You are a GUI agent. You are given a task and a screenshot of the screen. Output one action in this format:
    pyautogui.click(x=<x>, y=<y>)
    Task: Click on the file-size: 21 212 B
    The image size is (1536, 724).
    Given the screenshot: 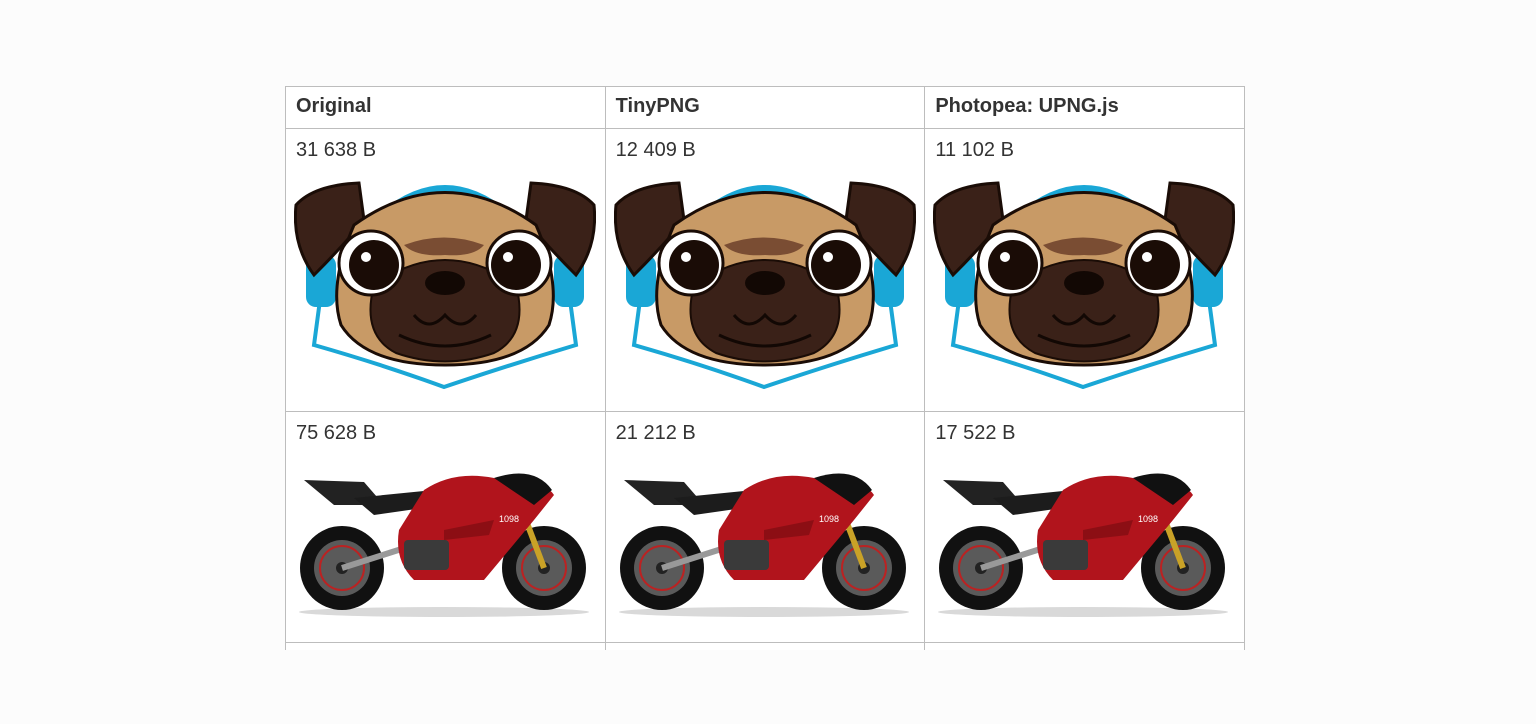 What is the action you would take?
    pyautogui.click(x=655, y=433)
    